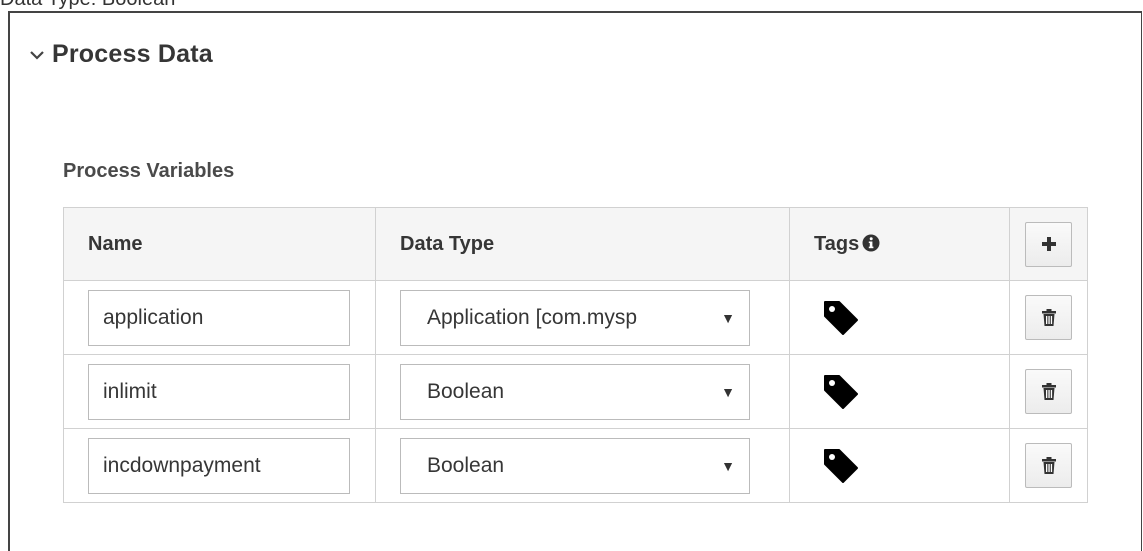  I want to click on process-variables-label: Process Variables, so click(149, 171).